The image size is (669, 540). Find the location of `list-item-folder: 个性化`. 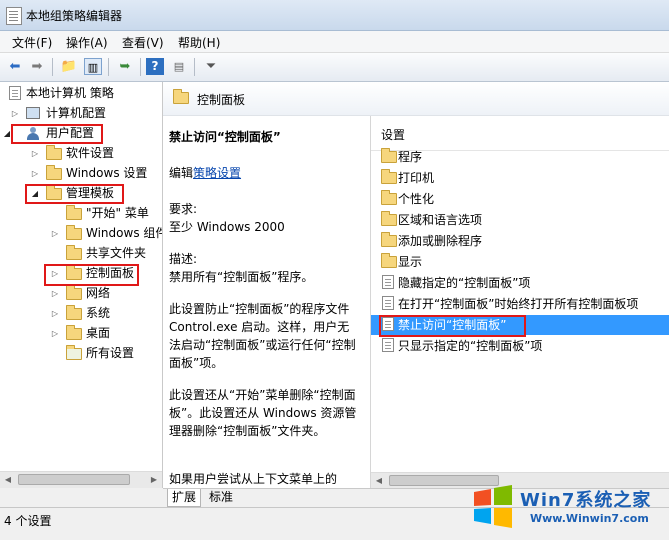

list-item-folder: 个性化 is located at coordinates (520, 199).